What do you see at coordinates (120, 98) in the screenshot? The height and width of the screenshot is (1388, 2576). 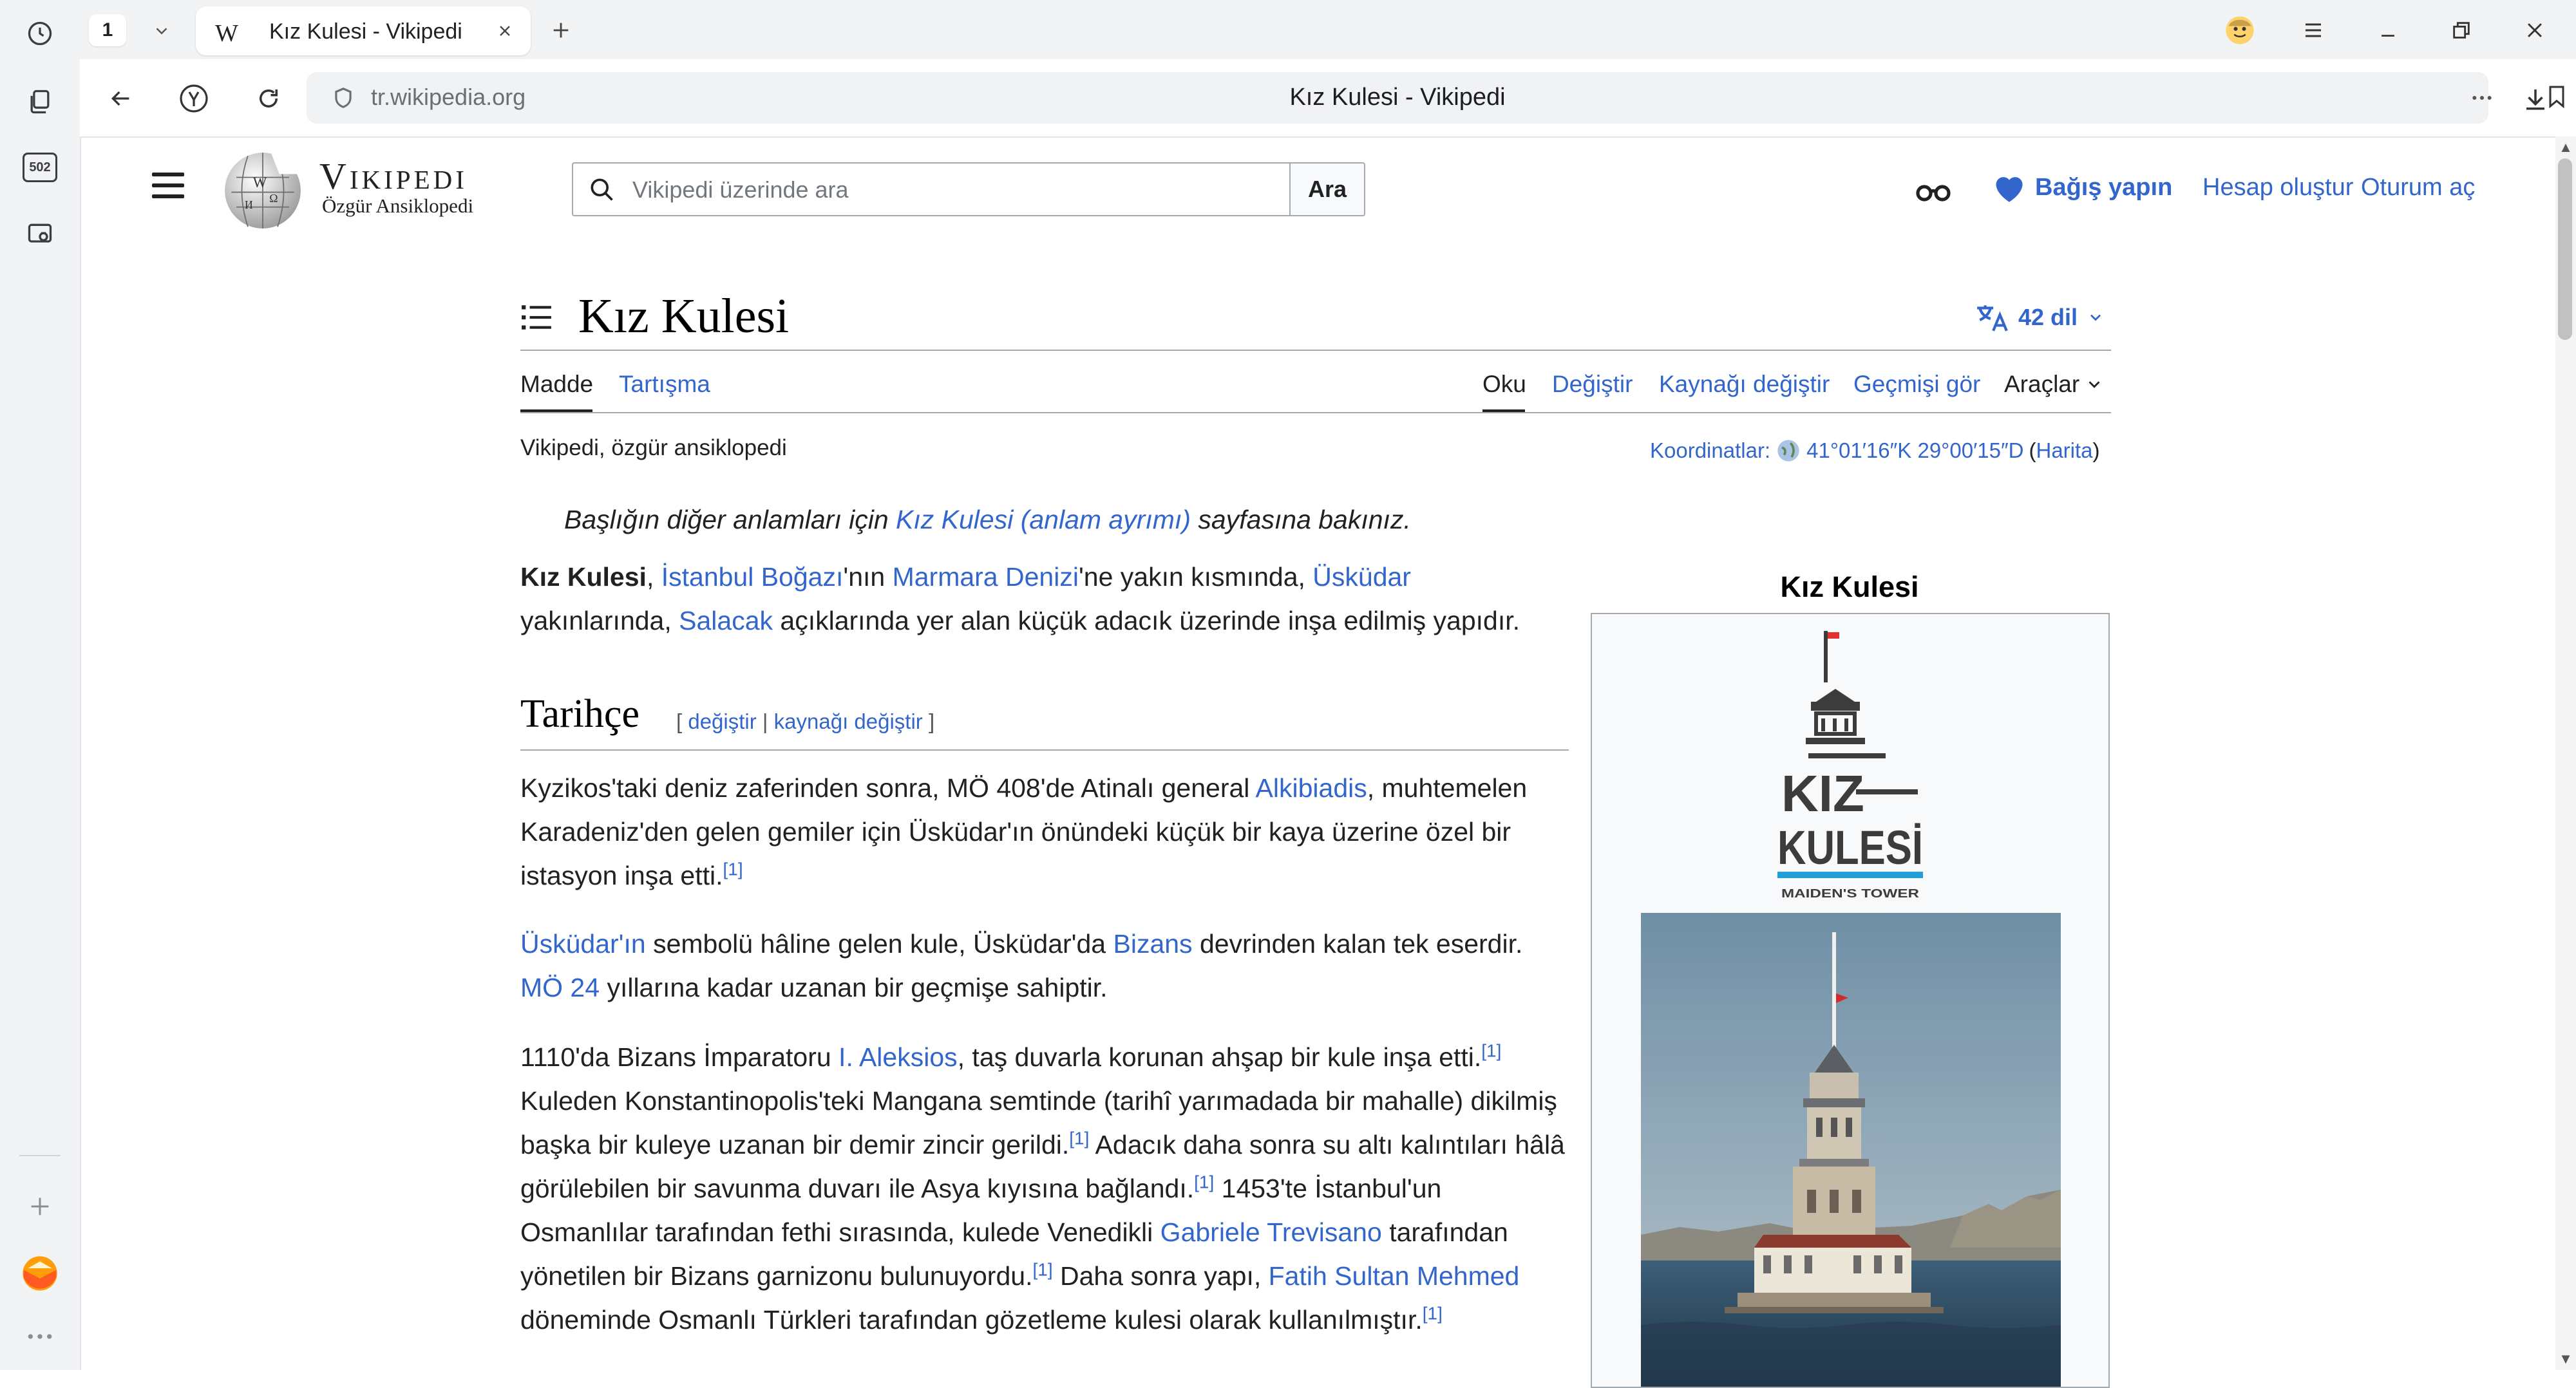 I see `back-icon` at bounding box center [120, 98].